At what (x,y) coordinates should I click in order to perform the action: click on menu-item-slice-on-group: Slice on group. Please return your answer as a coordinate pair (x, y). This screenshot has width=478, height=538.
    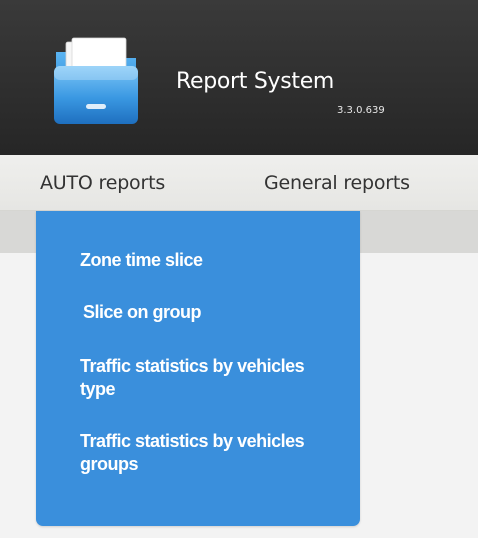
    Looking at the image, I should click on (213, 312).